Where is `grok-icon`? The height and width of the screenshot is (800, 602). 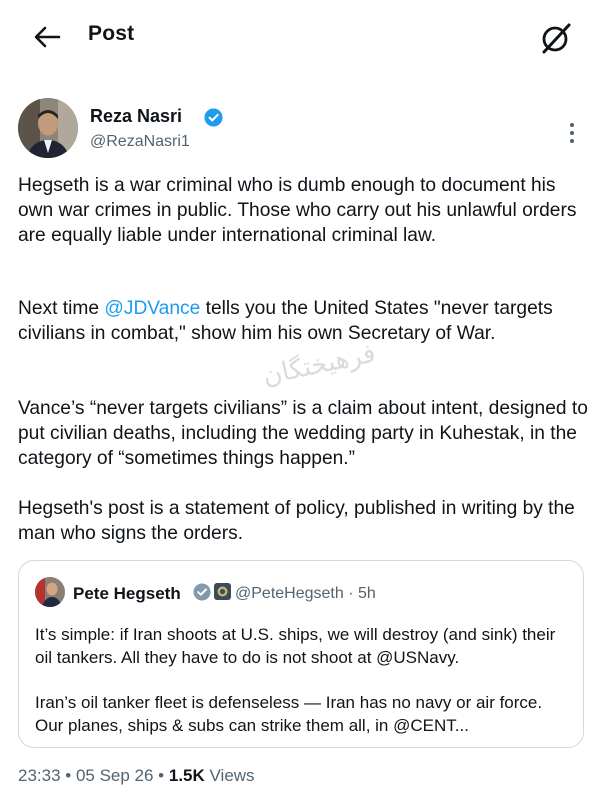 grok-icon is located at coordinates (556, 38).